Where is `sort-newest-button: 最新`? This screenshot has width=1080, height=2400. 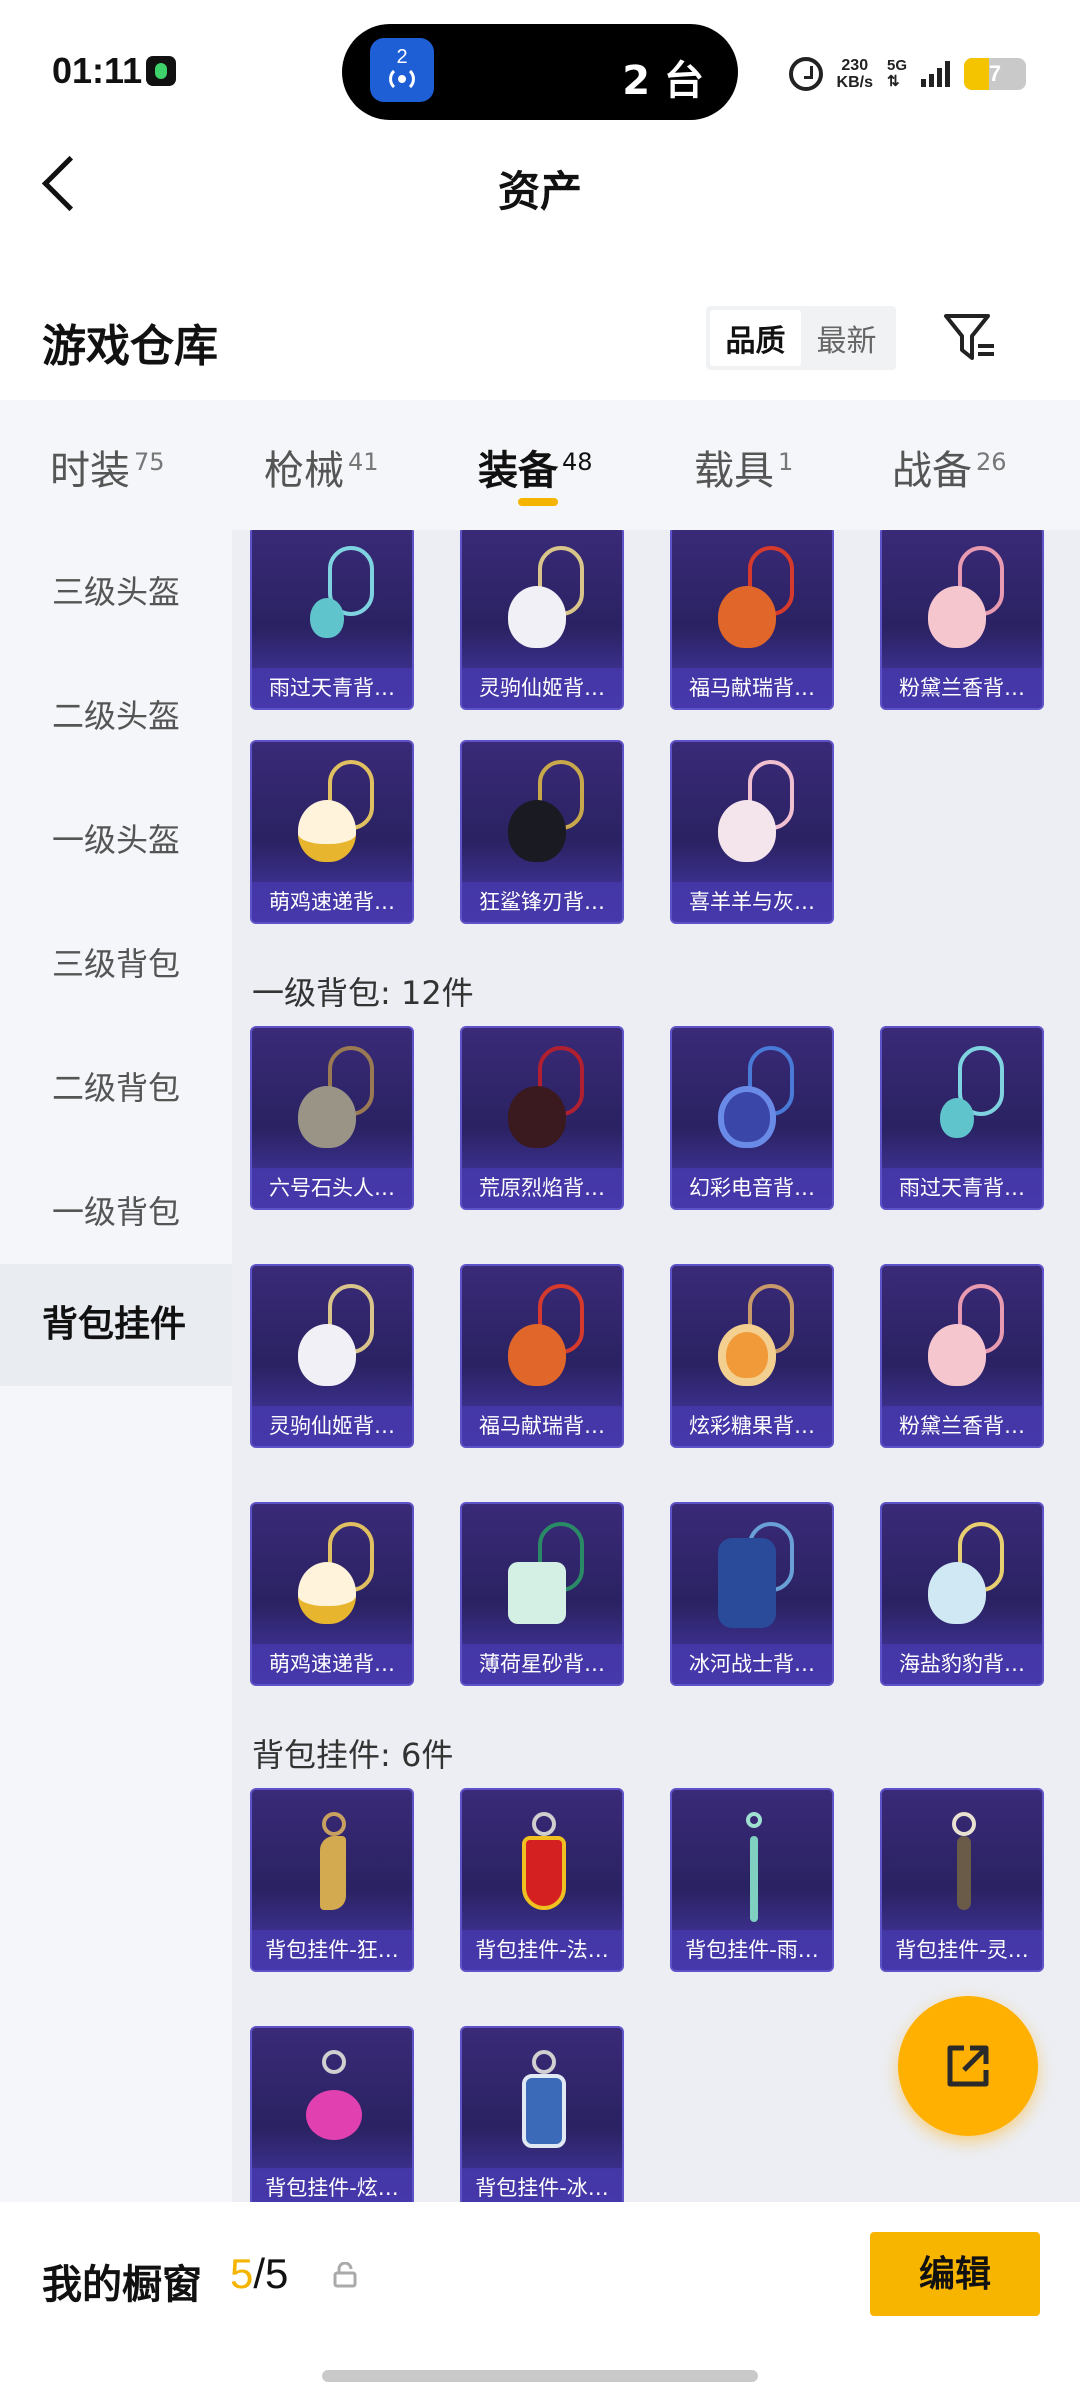
sort-newest-button: 最新 is located at coordinates (846, 338).